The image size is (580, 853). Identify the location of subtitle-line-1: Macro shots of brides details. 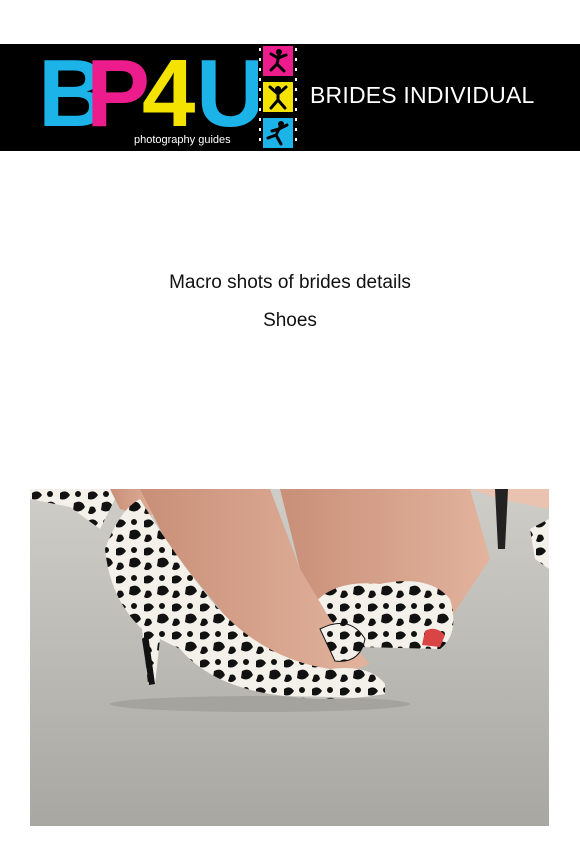
(290, 282).